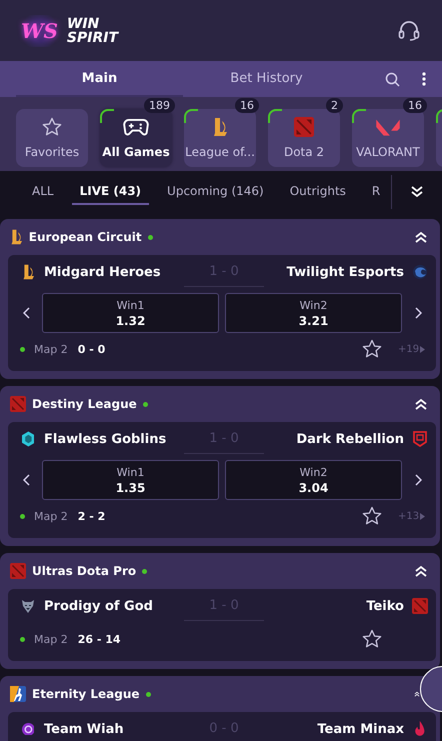 The height and width of the screenshot is (741, 442). I want to click on logo-mark: WS, so click(39, 30).